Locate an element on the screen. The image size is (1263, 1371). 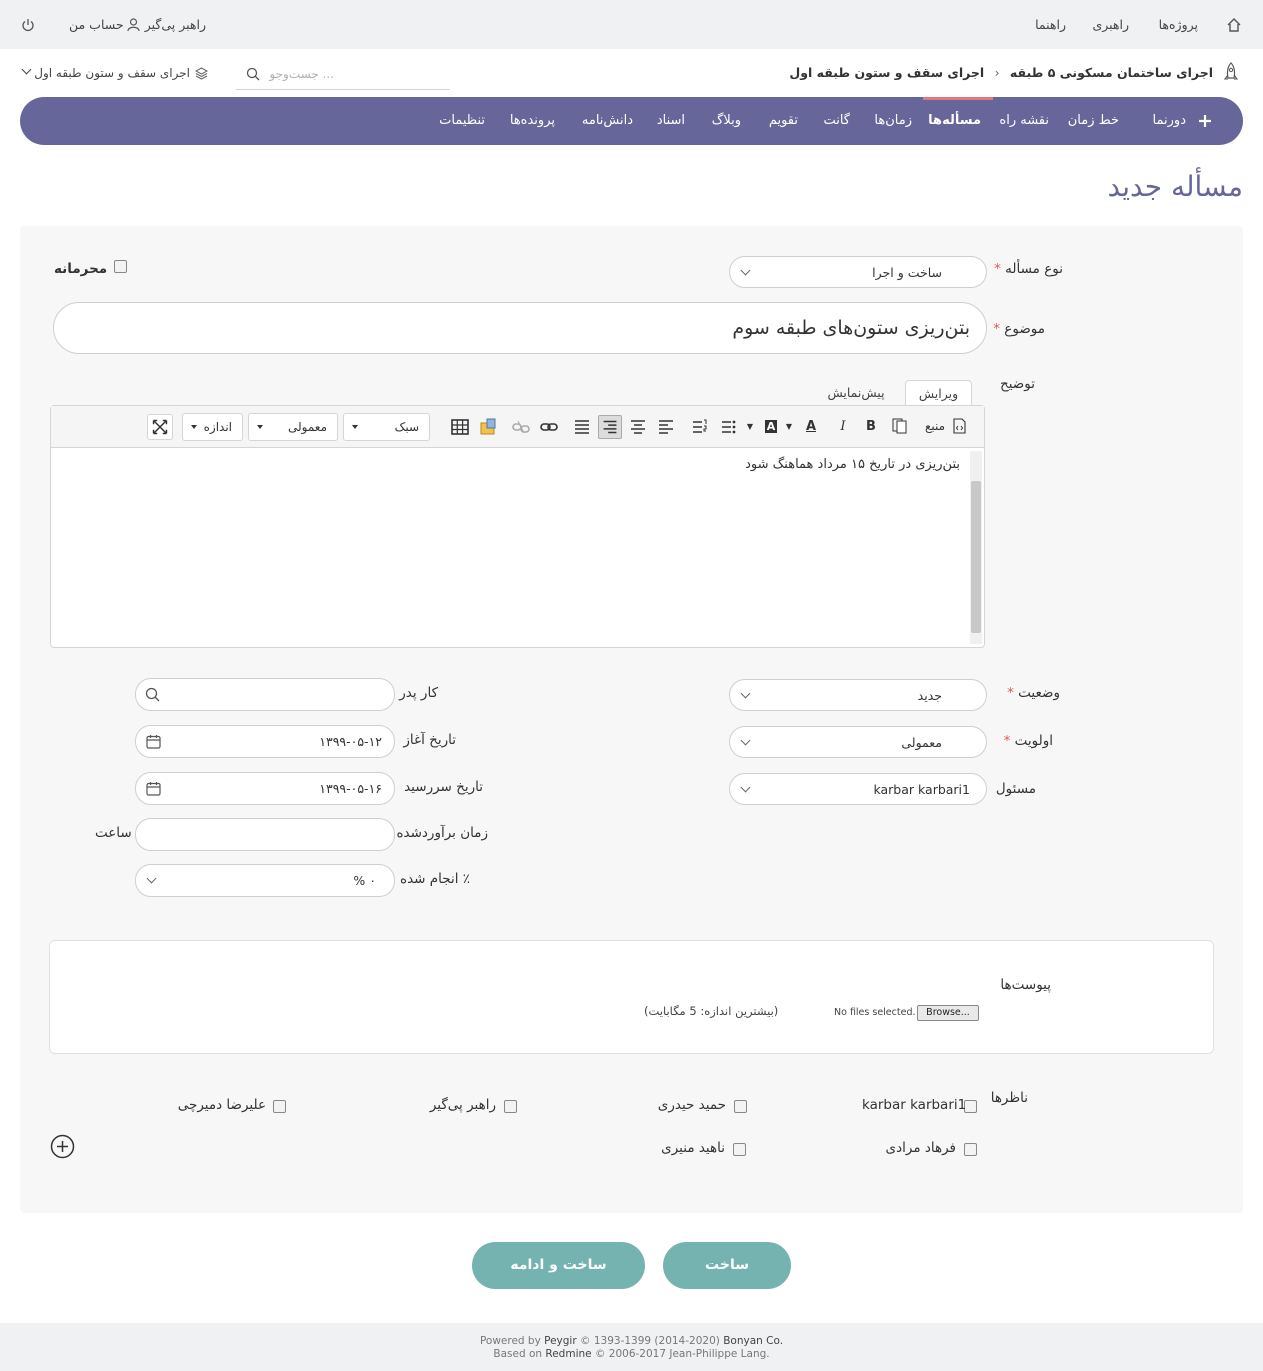
subject-label: موضوع * is located at coordinates (1019, 329).